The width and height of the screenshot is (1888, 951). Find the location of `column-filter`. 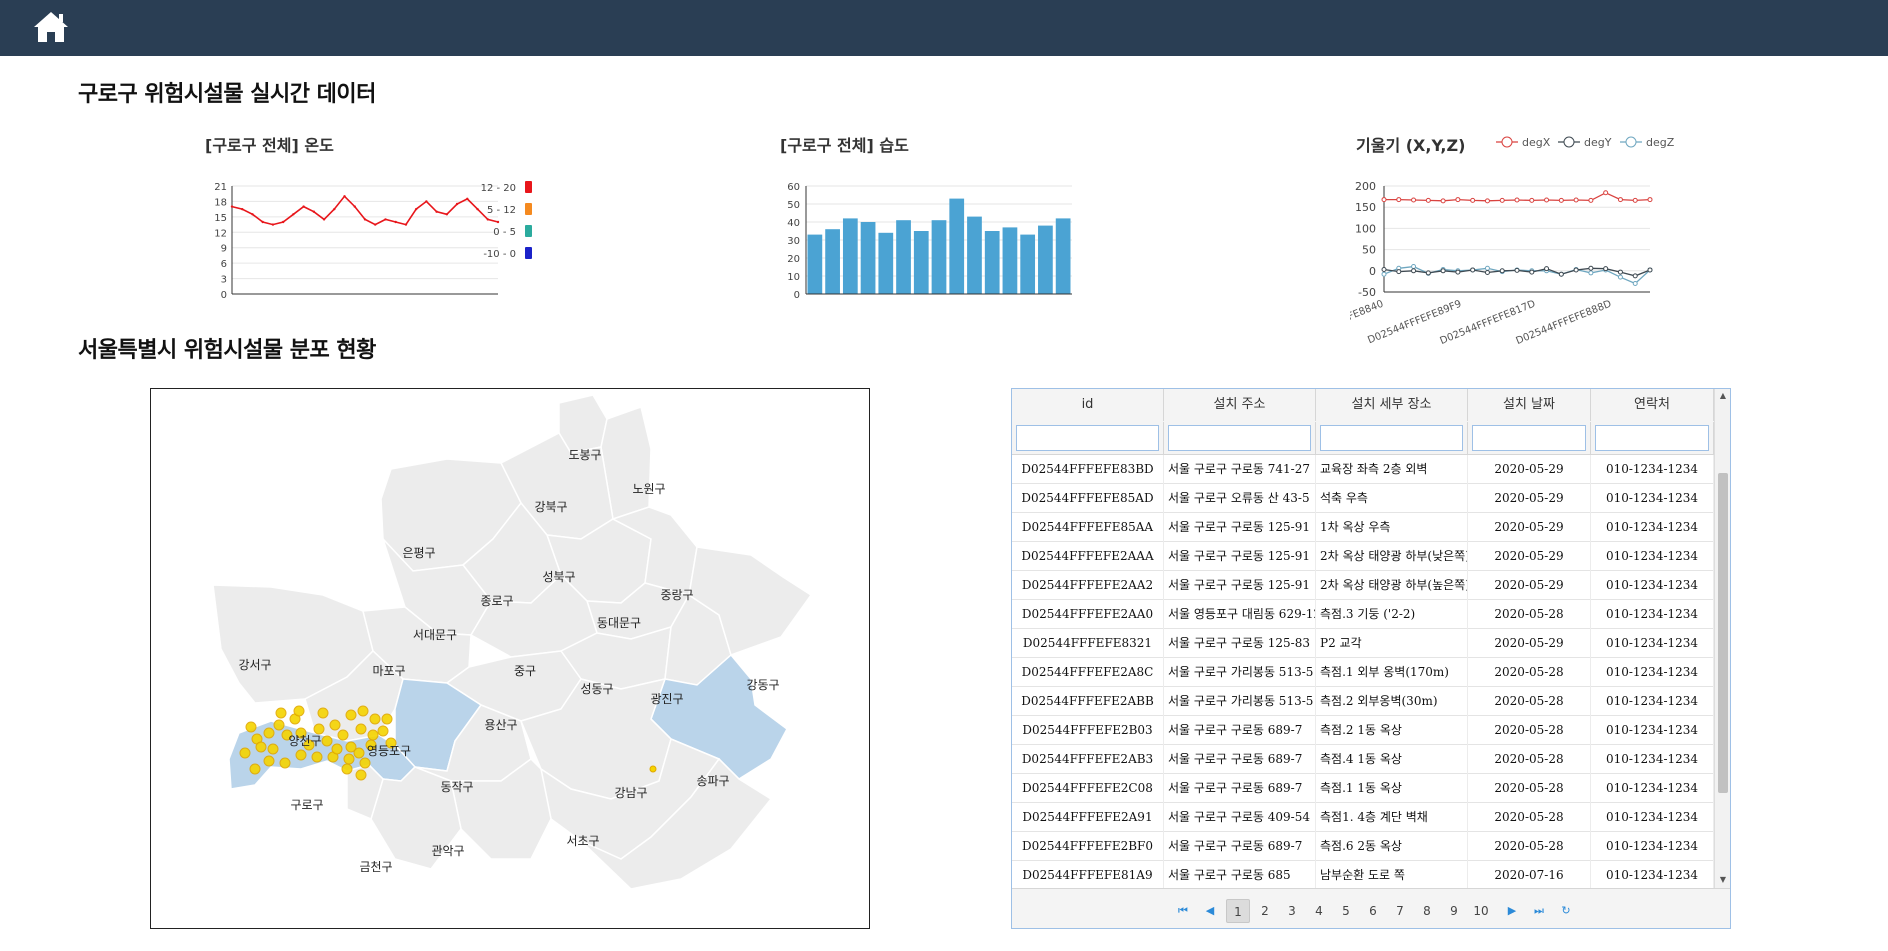

column-filter is located at coordinates (1088, 438).